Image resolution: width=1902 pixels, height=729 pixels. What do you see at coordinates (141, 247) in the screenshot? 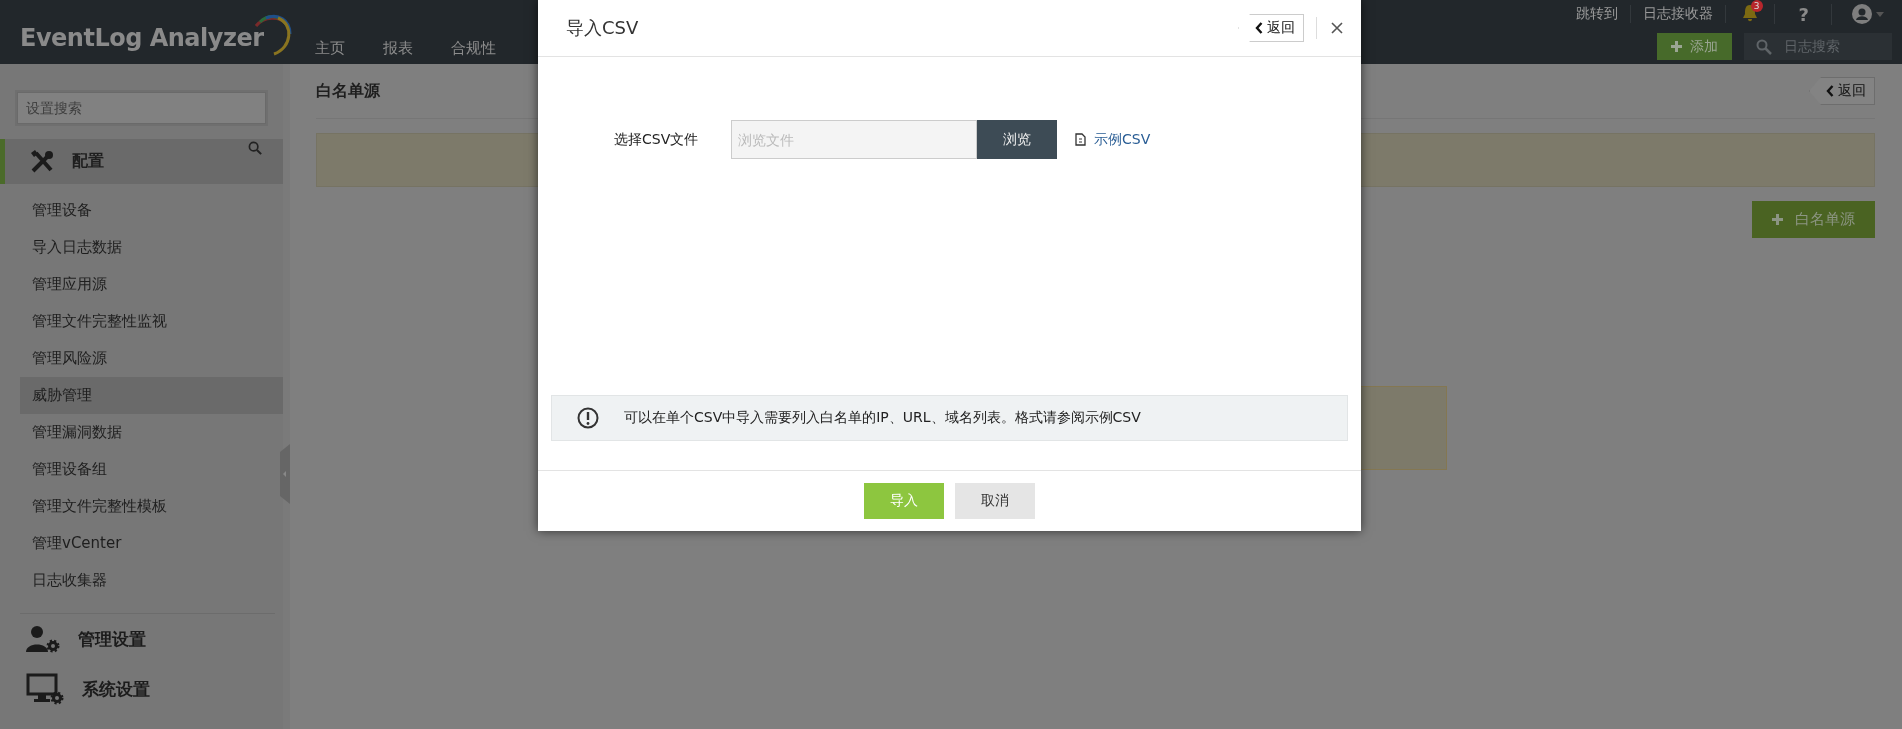
I see `sidebar-item: 导入日志数据` at bounding box center [141, 247].